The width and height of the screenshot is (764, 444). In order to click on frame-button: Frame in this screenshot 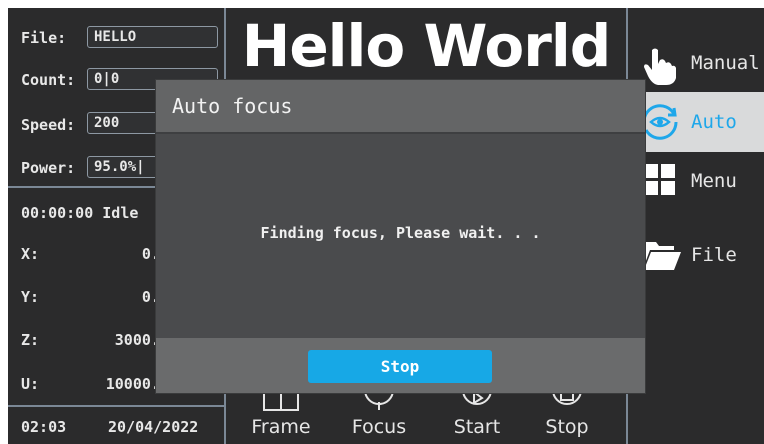, I will do `click(281, 415)`.